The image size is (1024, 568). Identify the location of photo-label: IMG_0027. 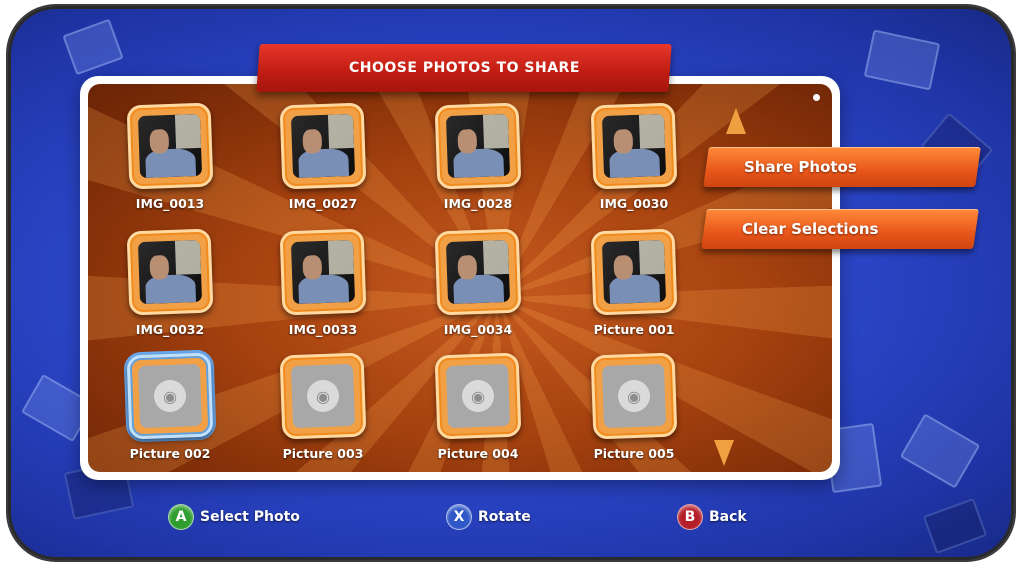
(323, 203).